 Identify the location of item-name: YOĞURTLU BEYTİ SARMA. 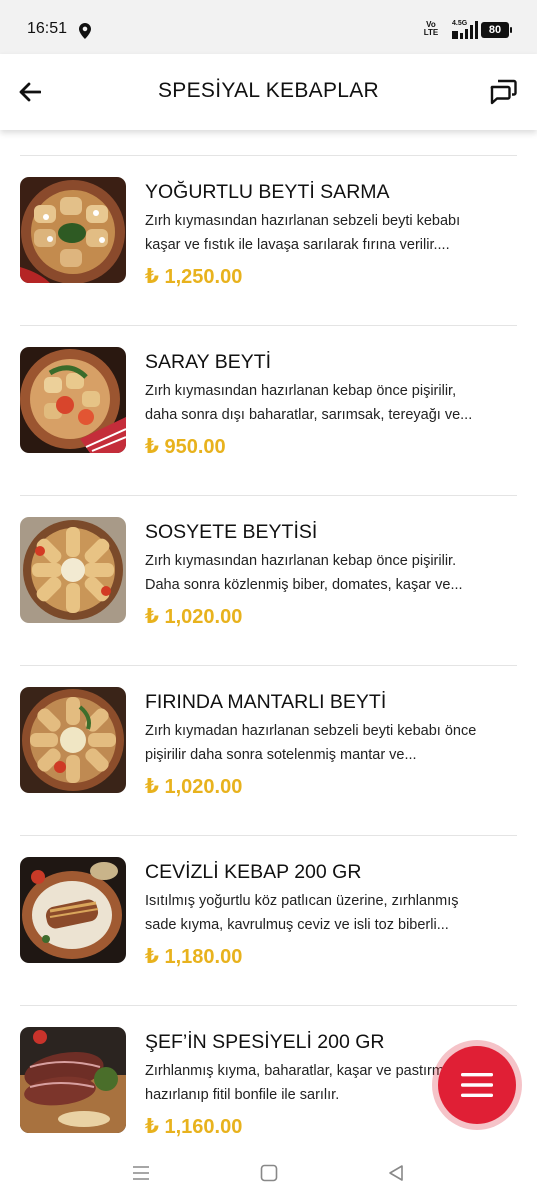
(267, 192).